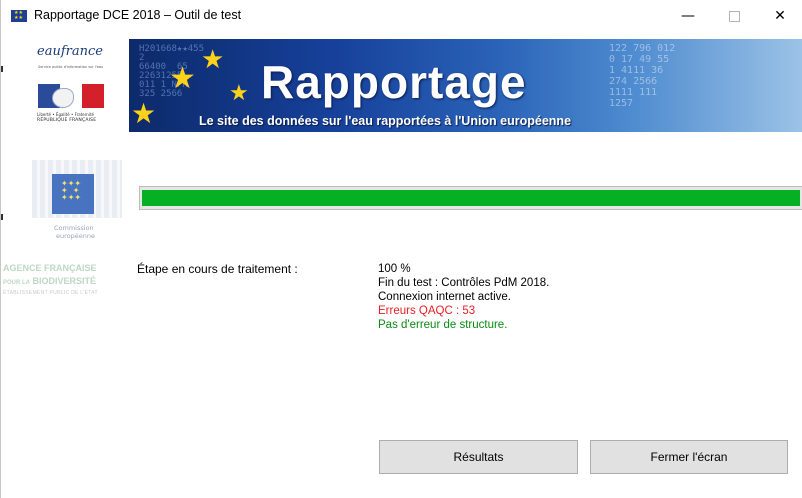  What do you see at coordinates (71, 67) in the screenshot?
I see `eaufrance-tagline: Service public d'information sur l'eau` at bounding box center [71, 67].